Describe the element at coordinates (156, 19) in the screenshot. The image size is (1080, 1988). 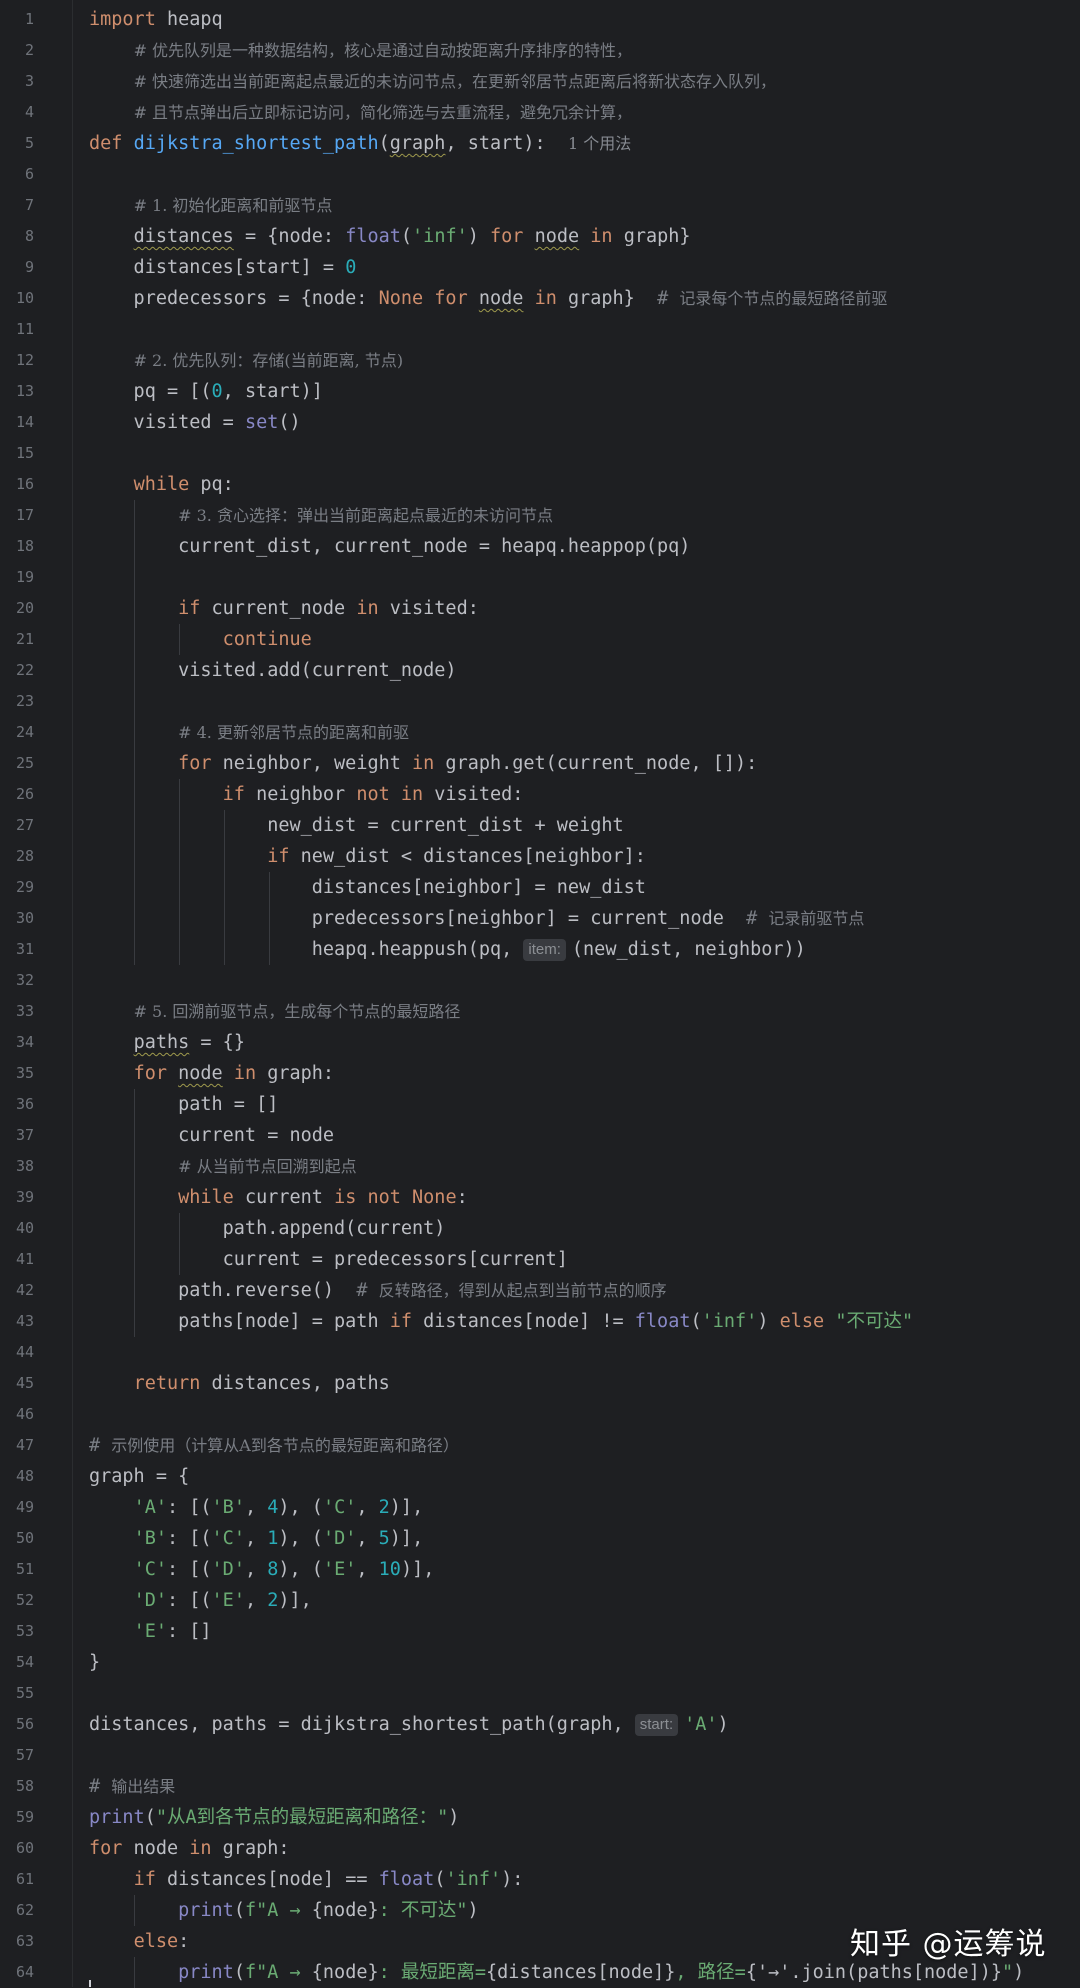
I see `code-text: import heapq` at that location.